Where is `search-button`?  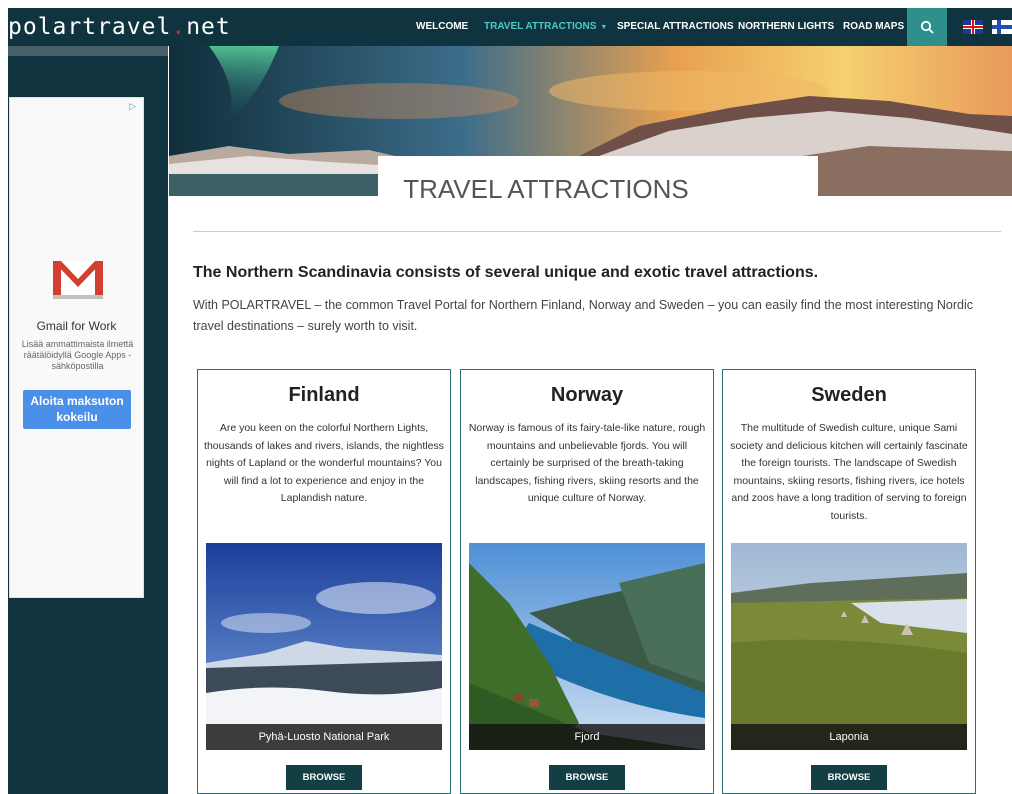
search-button is located at coordinates (927, 27).